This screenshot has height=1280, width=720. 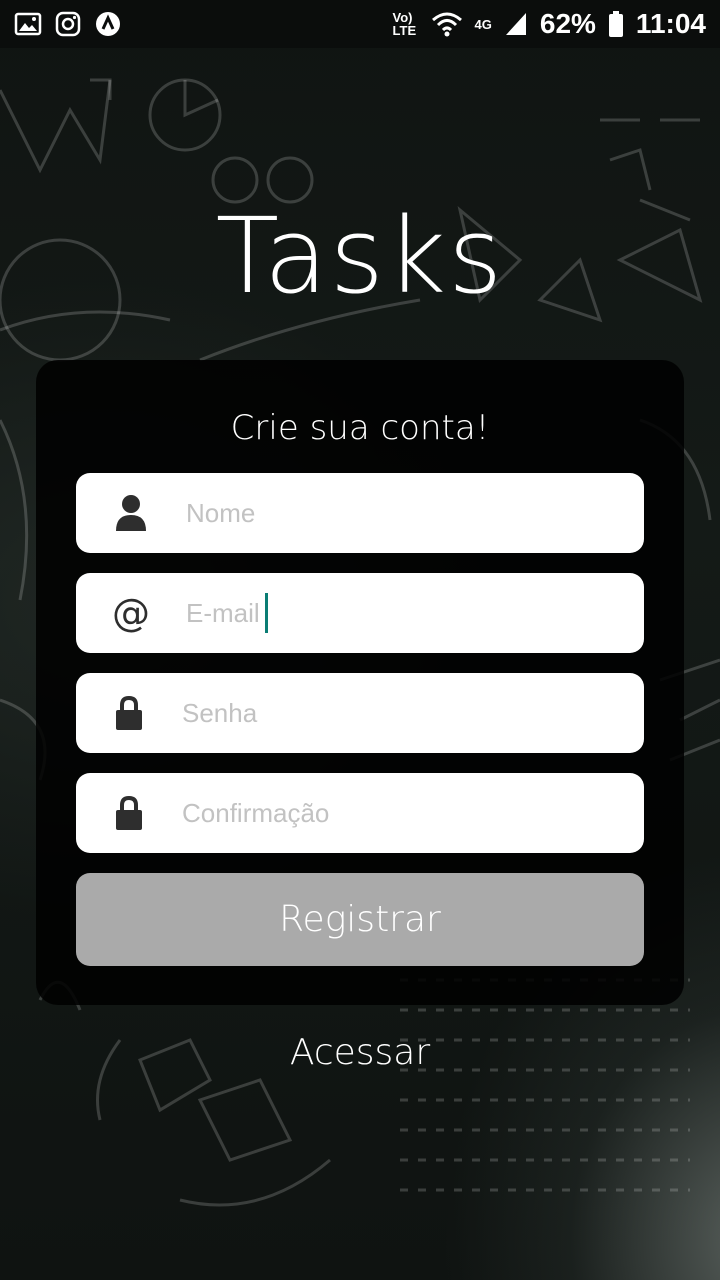 I want to click on form-heading: Crie sua conta!, so click(x=360, y=428).